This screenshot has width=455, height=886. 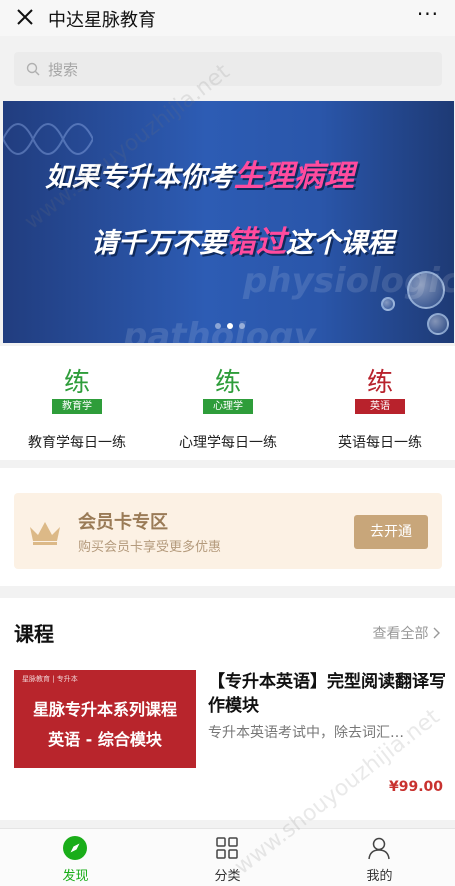 What do you see at coordinates (228, 531) in the screenshot?
I see `vip-card: 会员卡专区 购买会员卡享受更多优惠 去开通` at bounding box center [228, 531].